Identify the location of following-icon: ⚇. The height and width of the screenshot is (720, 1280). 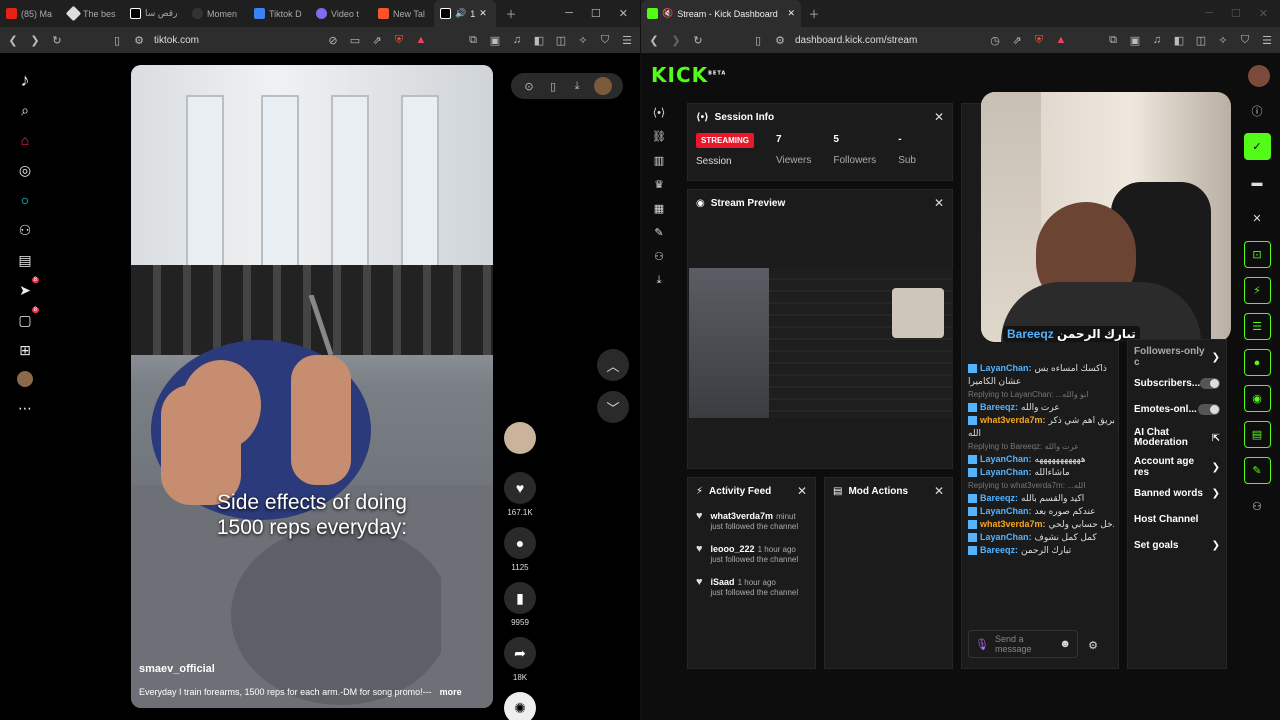
(25, 230).